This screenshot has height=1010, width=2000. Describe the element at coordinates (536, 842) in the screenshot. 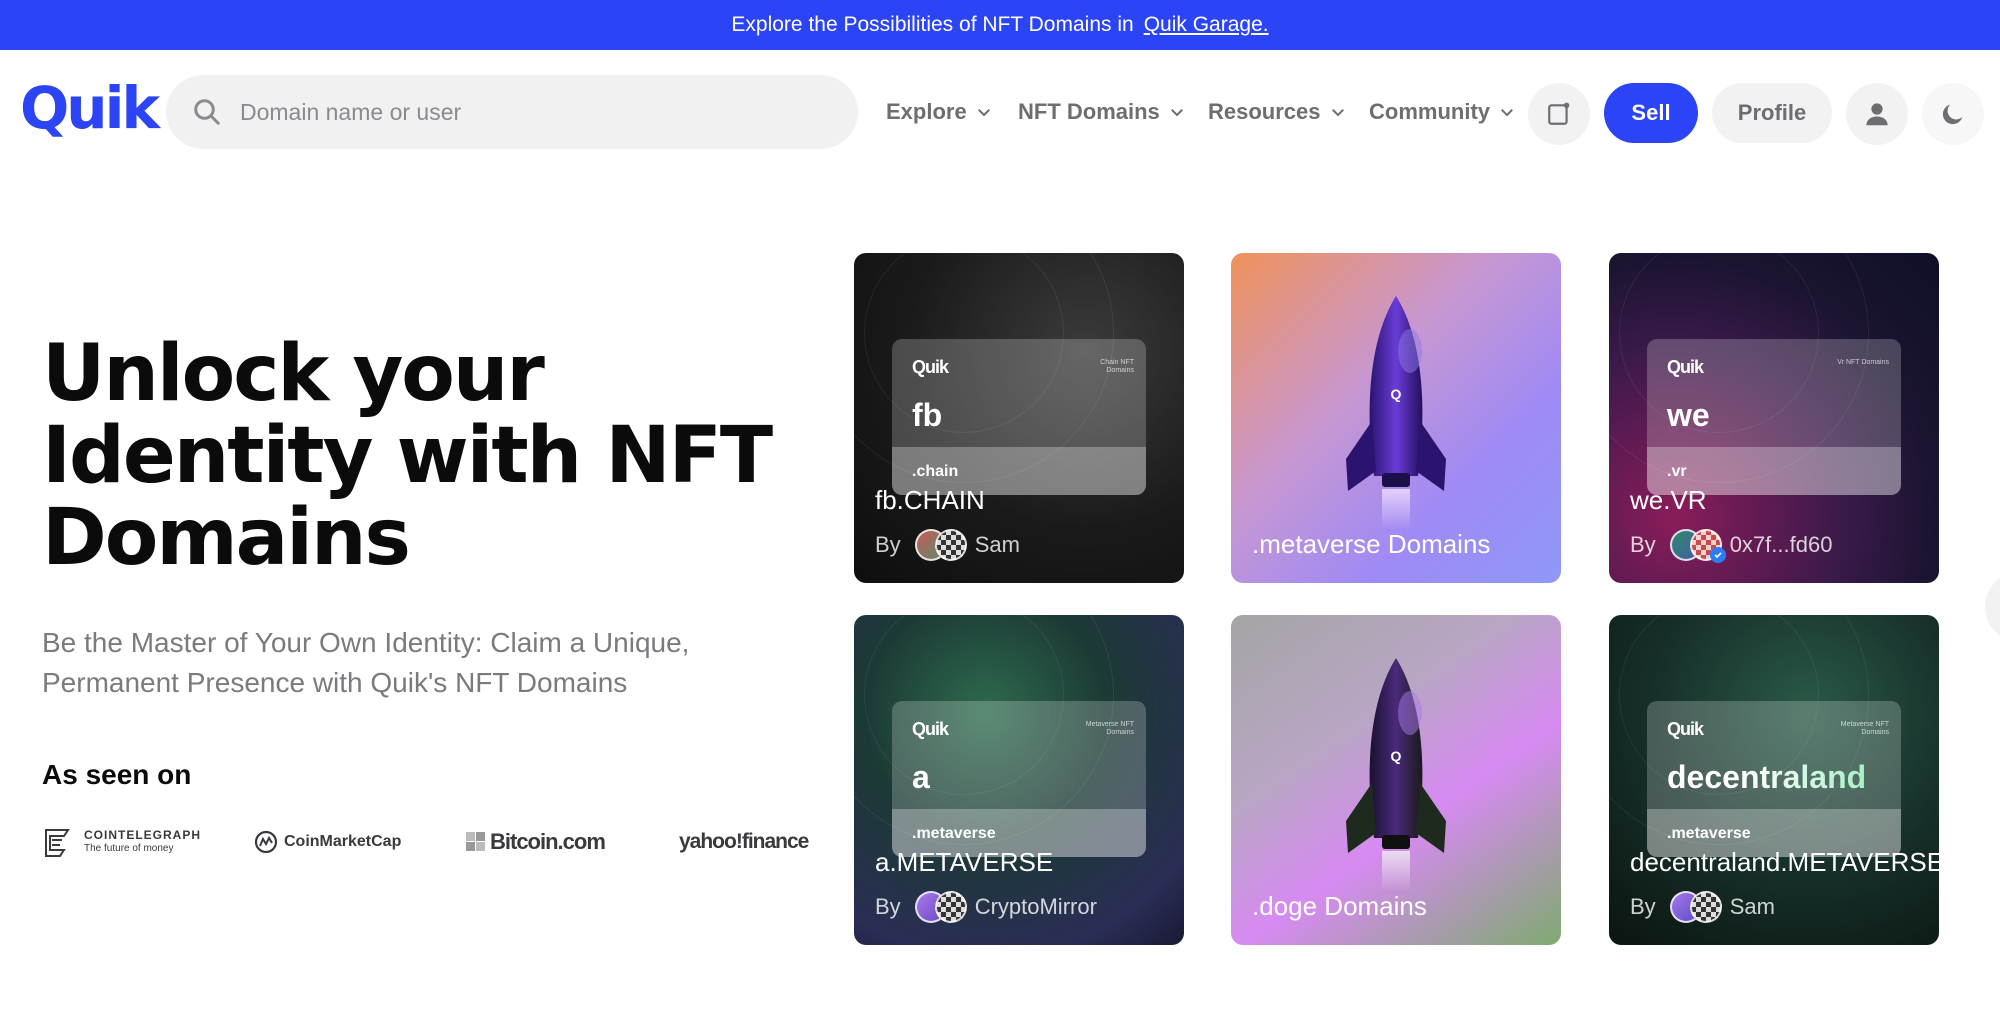

I see `bitcoin-com-logo: Bitcoin.com` at that location.